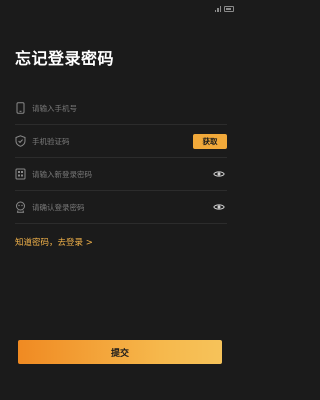 The image size is (320, 400). I want to click on new-password-input, so click(122, 174).